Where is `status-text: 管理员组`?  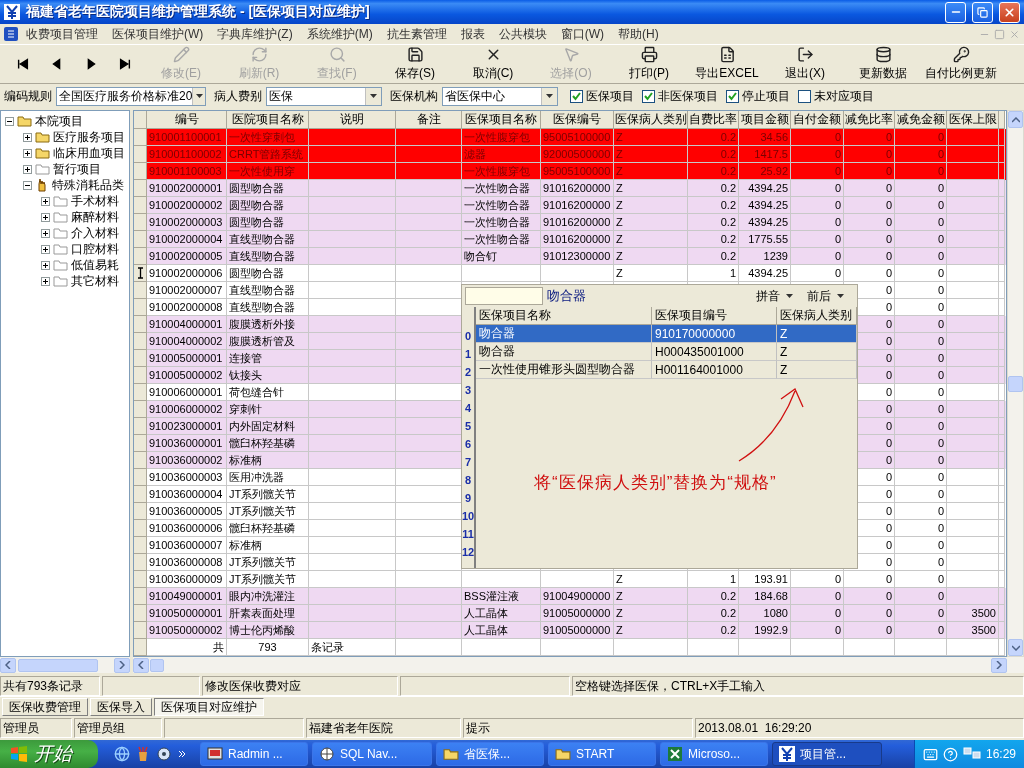 status-text: 管理员组 is located at coordinates (118, 728).